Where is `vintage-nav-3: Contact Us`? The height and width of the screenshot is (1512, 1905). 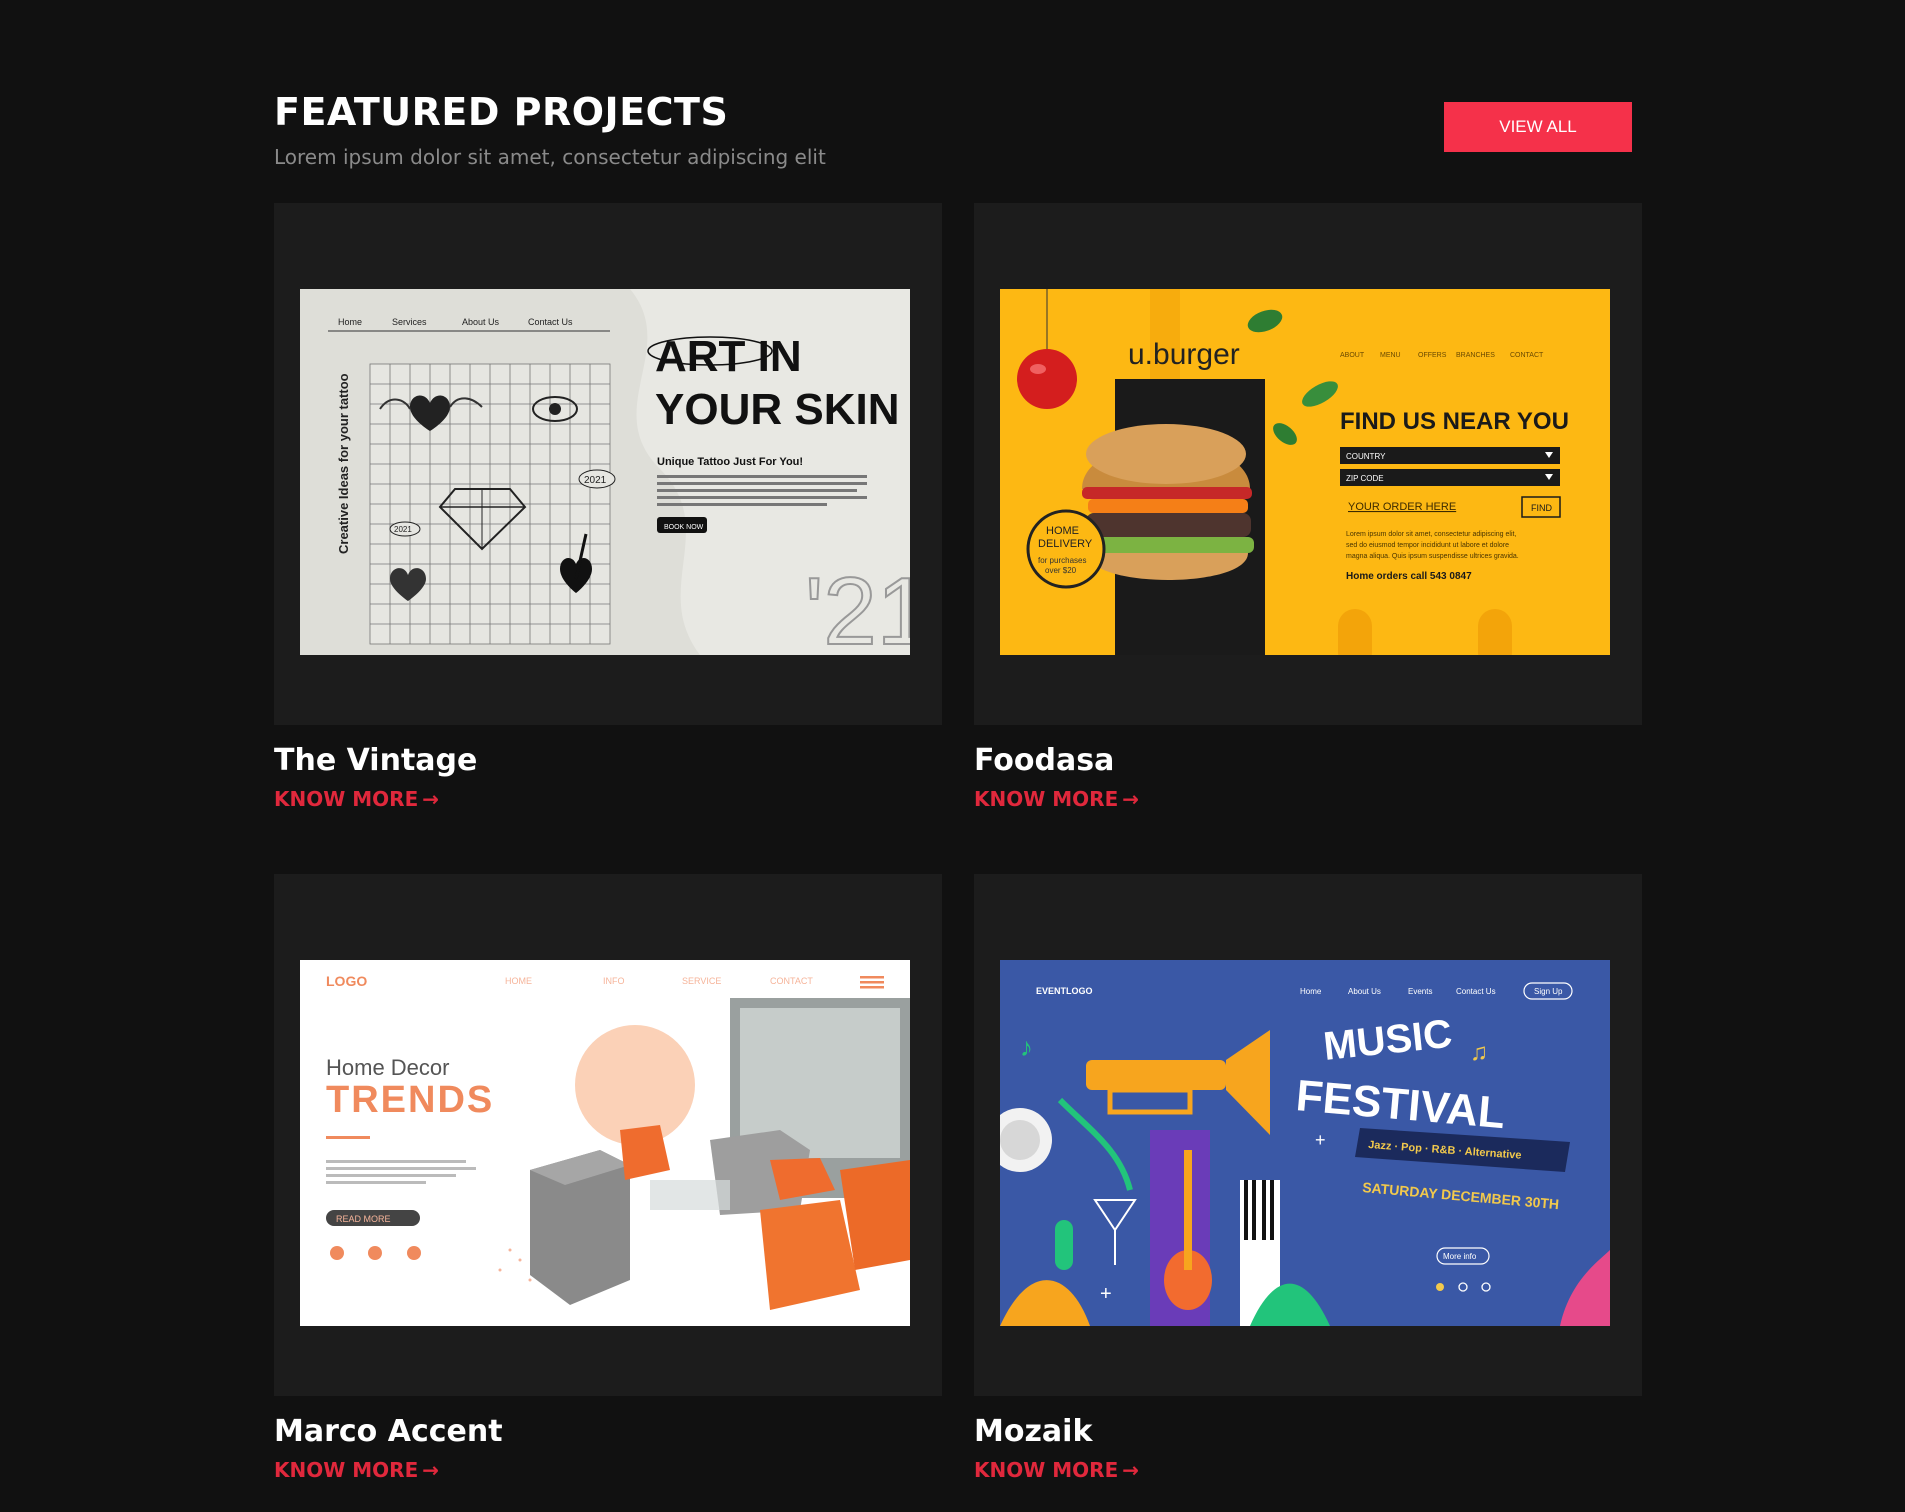
vintage-nav-3: Contact Us is located at coordinates (550, 322).